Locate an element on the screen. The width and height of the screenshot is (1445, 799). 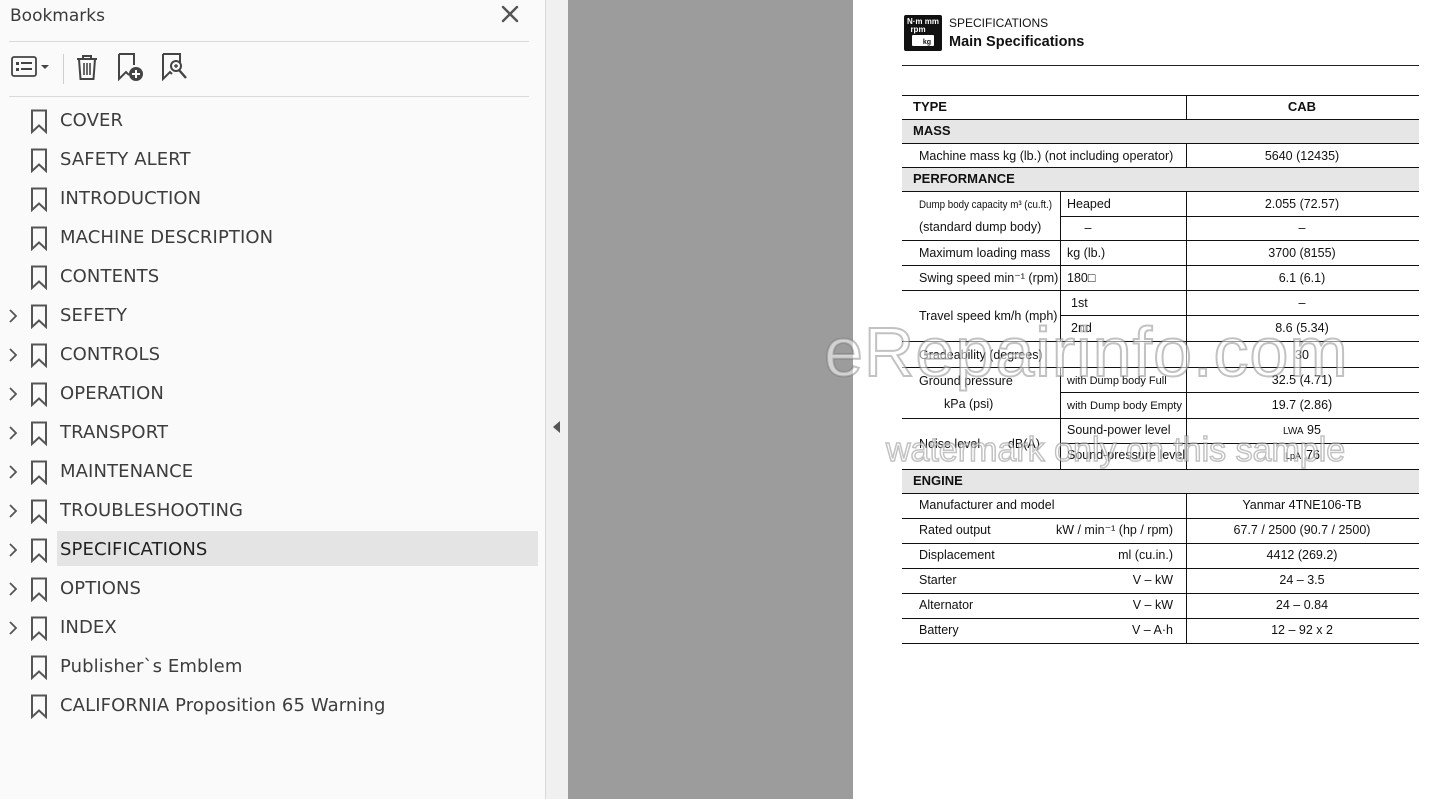
max-loading-unit: kg (lb.) is located at coordinates (1086, 253).